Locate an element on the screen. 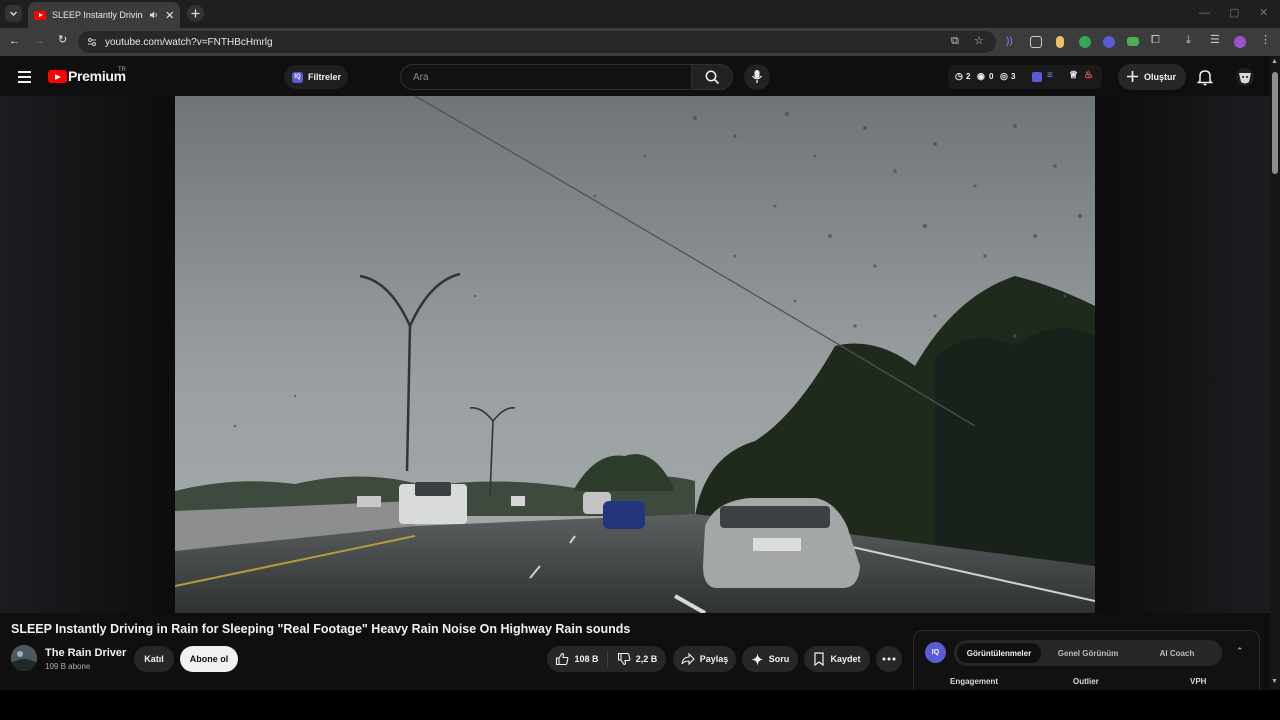 Image resolution: width=1280 pixels, height=720 pixels. scroll-up-arrow-icon: ▲ is located at coordinates (1274, 61).